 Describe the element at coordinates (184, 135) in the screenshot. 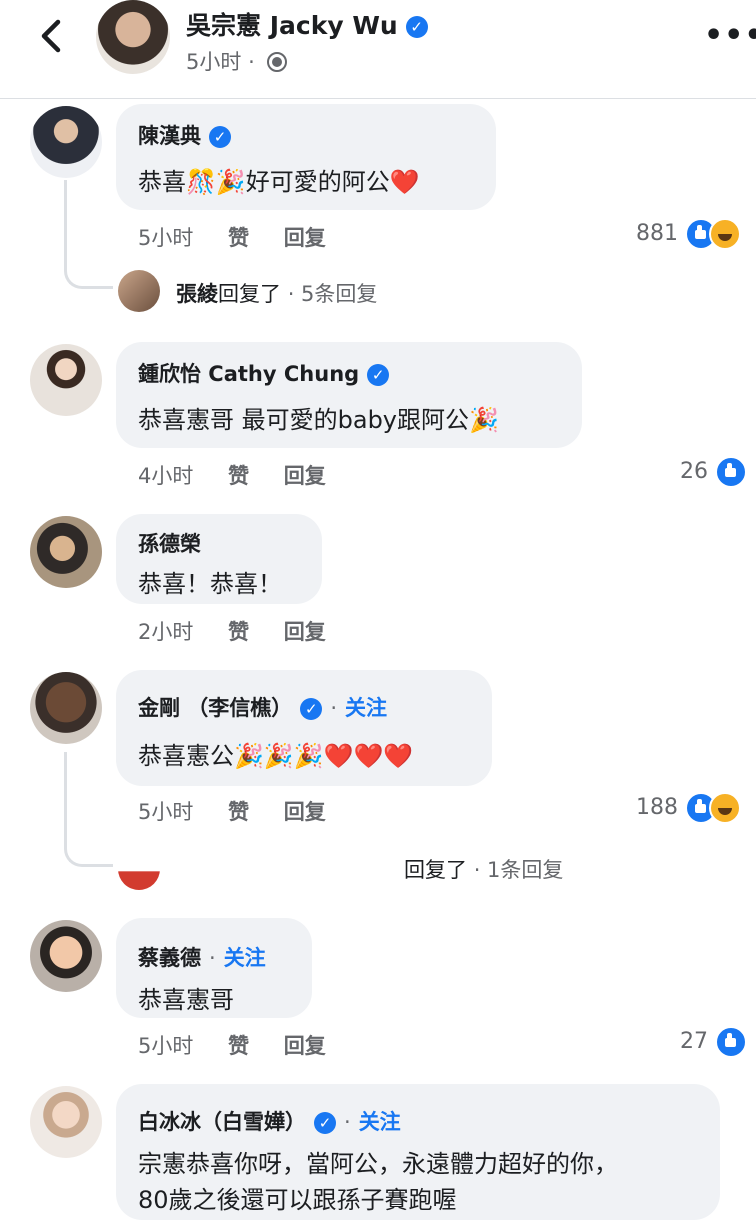

I see `commenter-name: 陳漢典 ✓` at that location.